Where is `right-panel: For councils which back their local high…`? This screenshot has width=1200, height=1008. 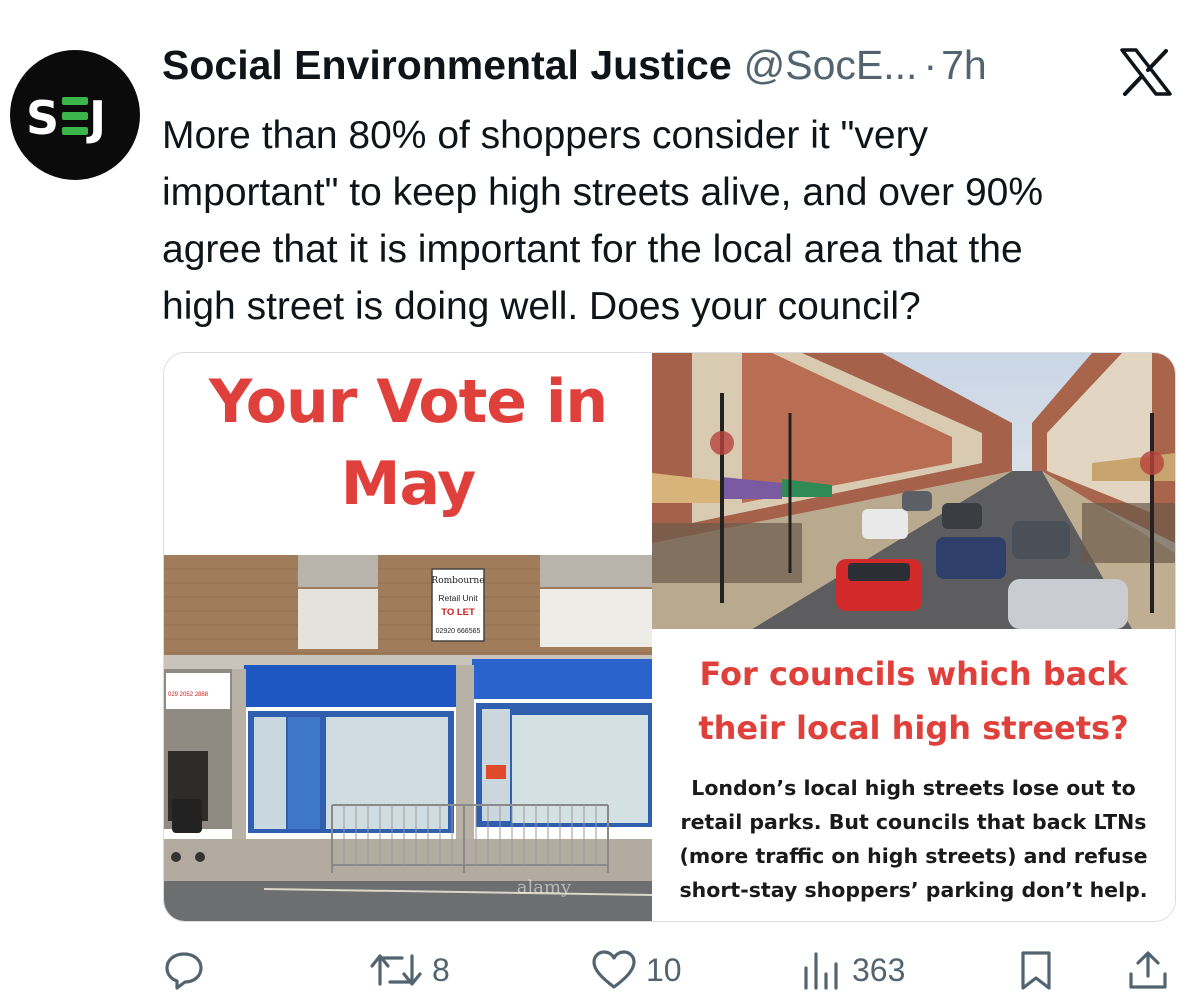 right-panel: For councils which back their local high… is located at coordinates (913, 775).